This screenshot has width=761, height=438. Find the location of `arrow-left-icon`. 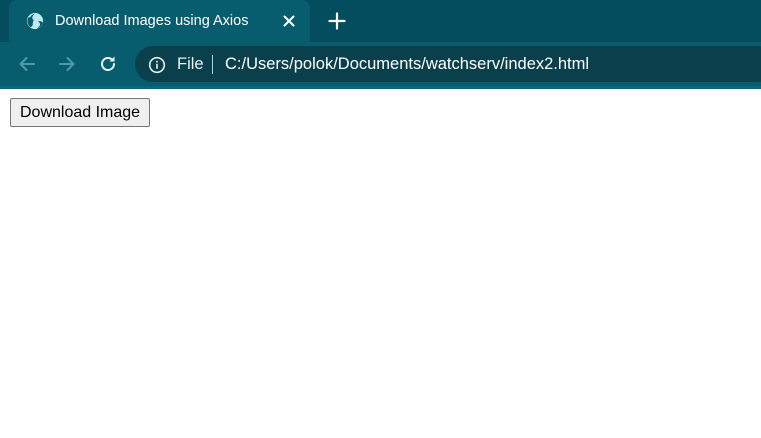

arrow-left-icon is located at coordinates (27, 64).